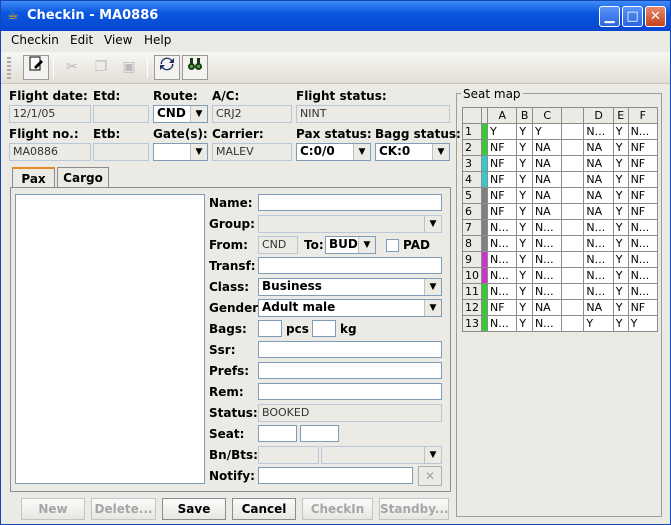 This screenshot has width=671, height=525. What do you see at coordinates (264, 509) in the screenshot?
I see `cancel-button: Cancel` at bounding box center [264, 509].